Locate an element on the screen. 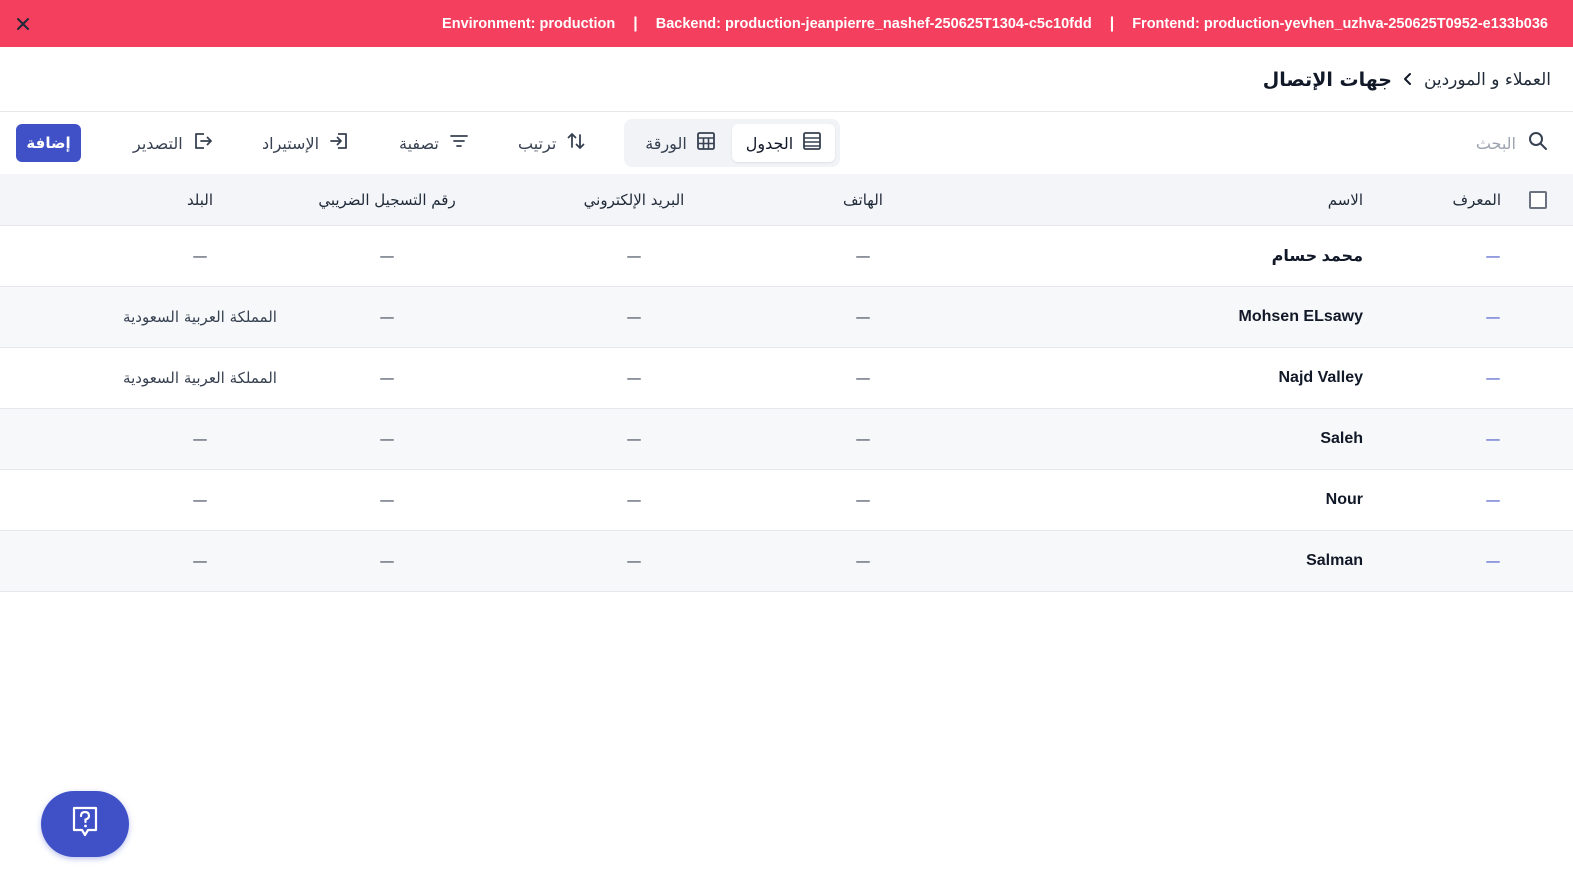 This screenshot has height=892, width=1573. search-box is located at coordinates (1462, 143).